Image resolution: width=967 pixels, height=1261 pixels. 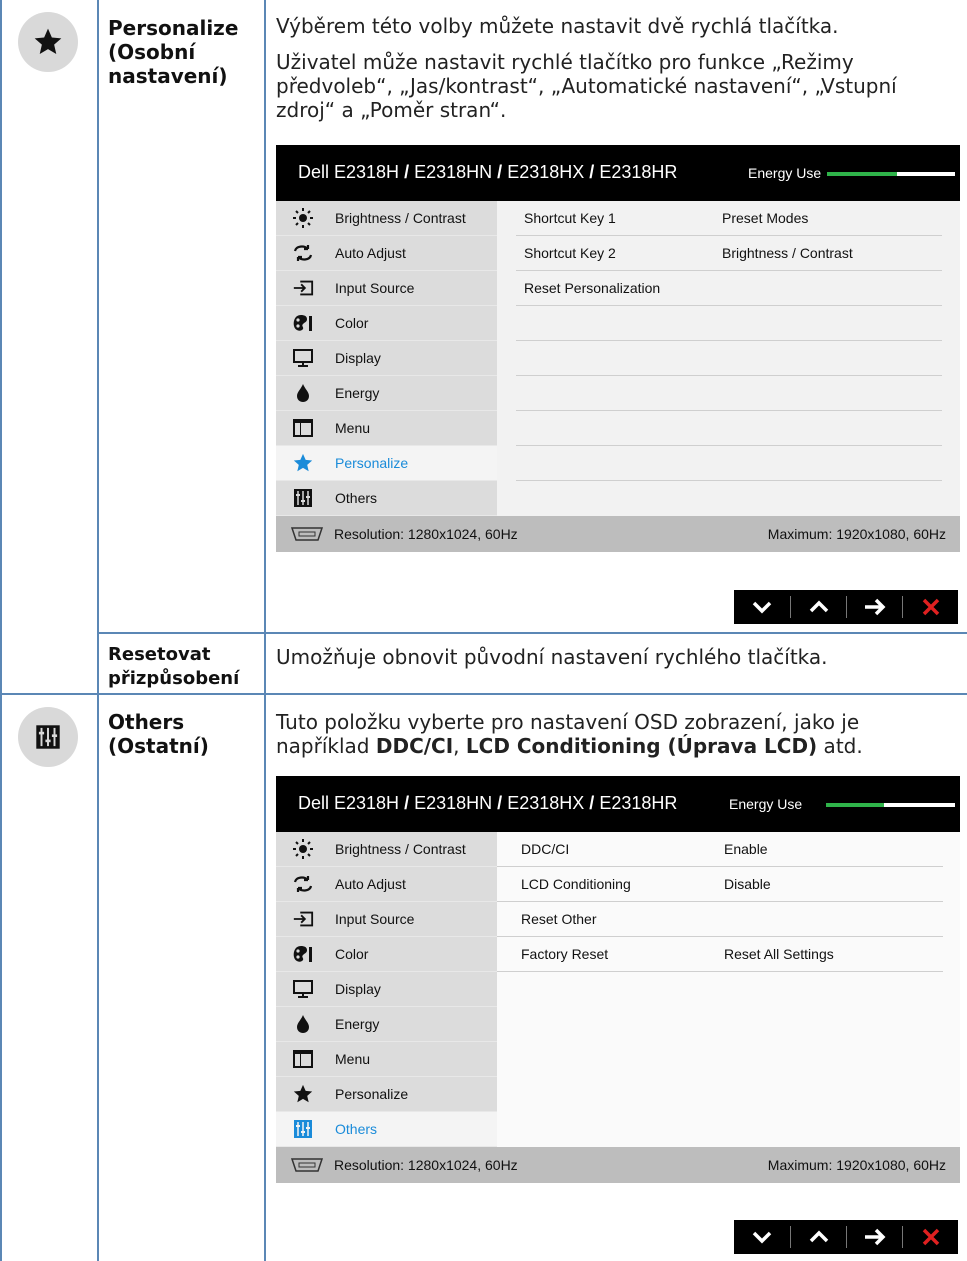 I want to click on section-name-line: Personalize, so click(x=173, y=28).